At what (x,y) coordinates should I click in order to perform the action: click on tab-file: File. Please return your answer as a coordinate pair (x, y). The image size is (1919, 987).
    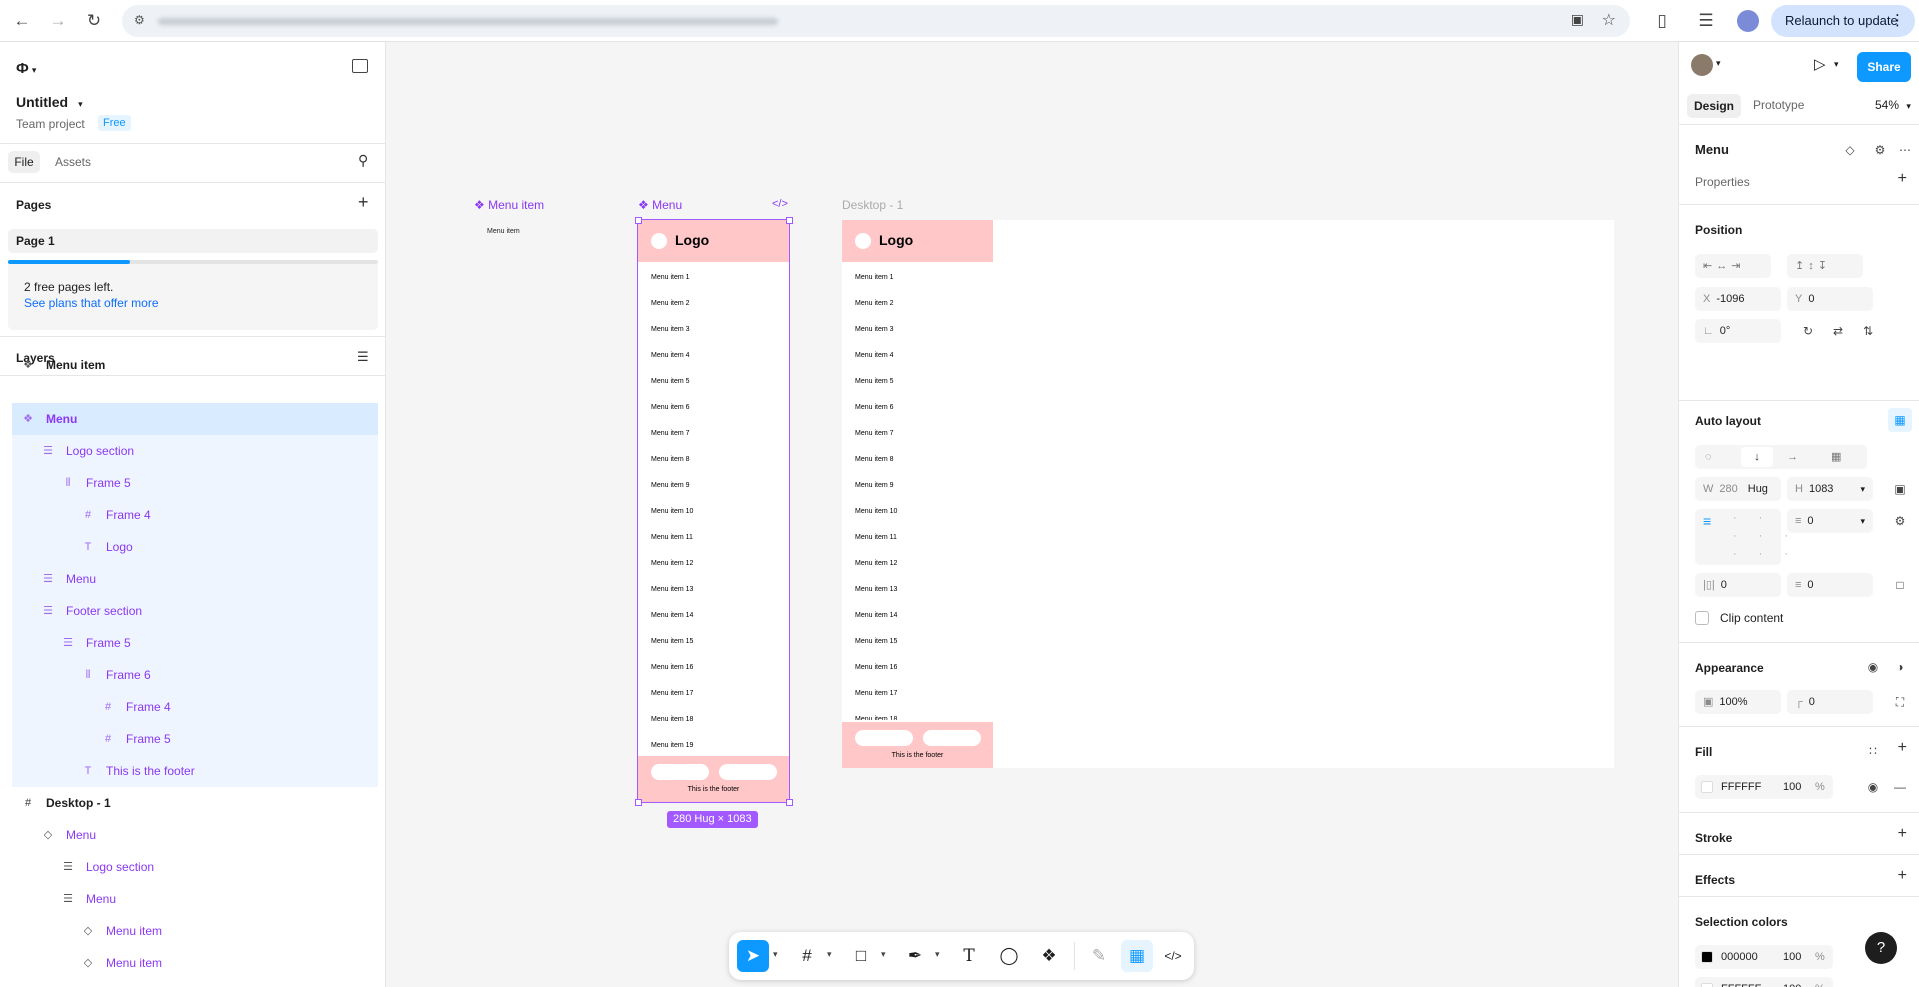
    Looking at the image, I should click on (24, 162).